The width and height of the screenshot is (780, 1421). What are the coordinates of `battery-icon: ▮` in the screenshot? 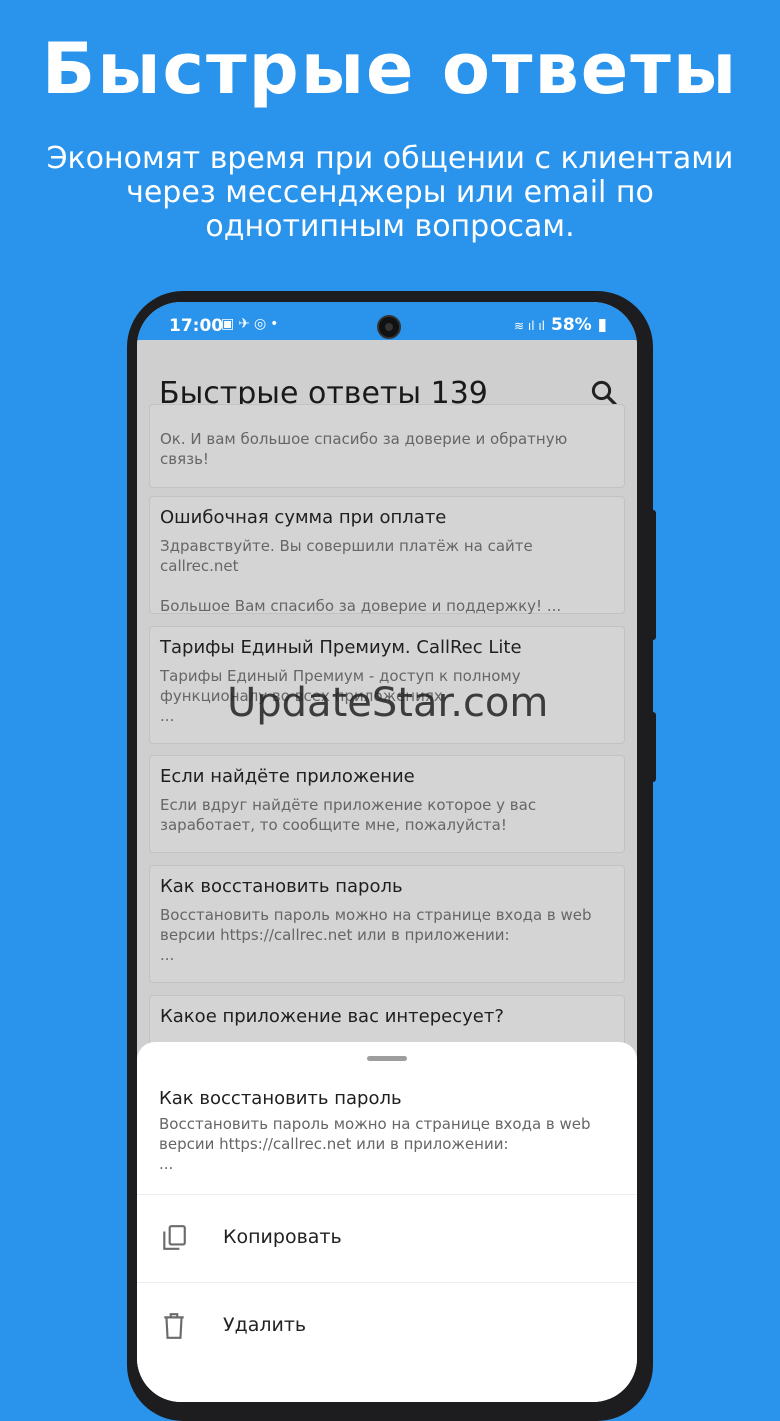 It's located at (602, 325).